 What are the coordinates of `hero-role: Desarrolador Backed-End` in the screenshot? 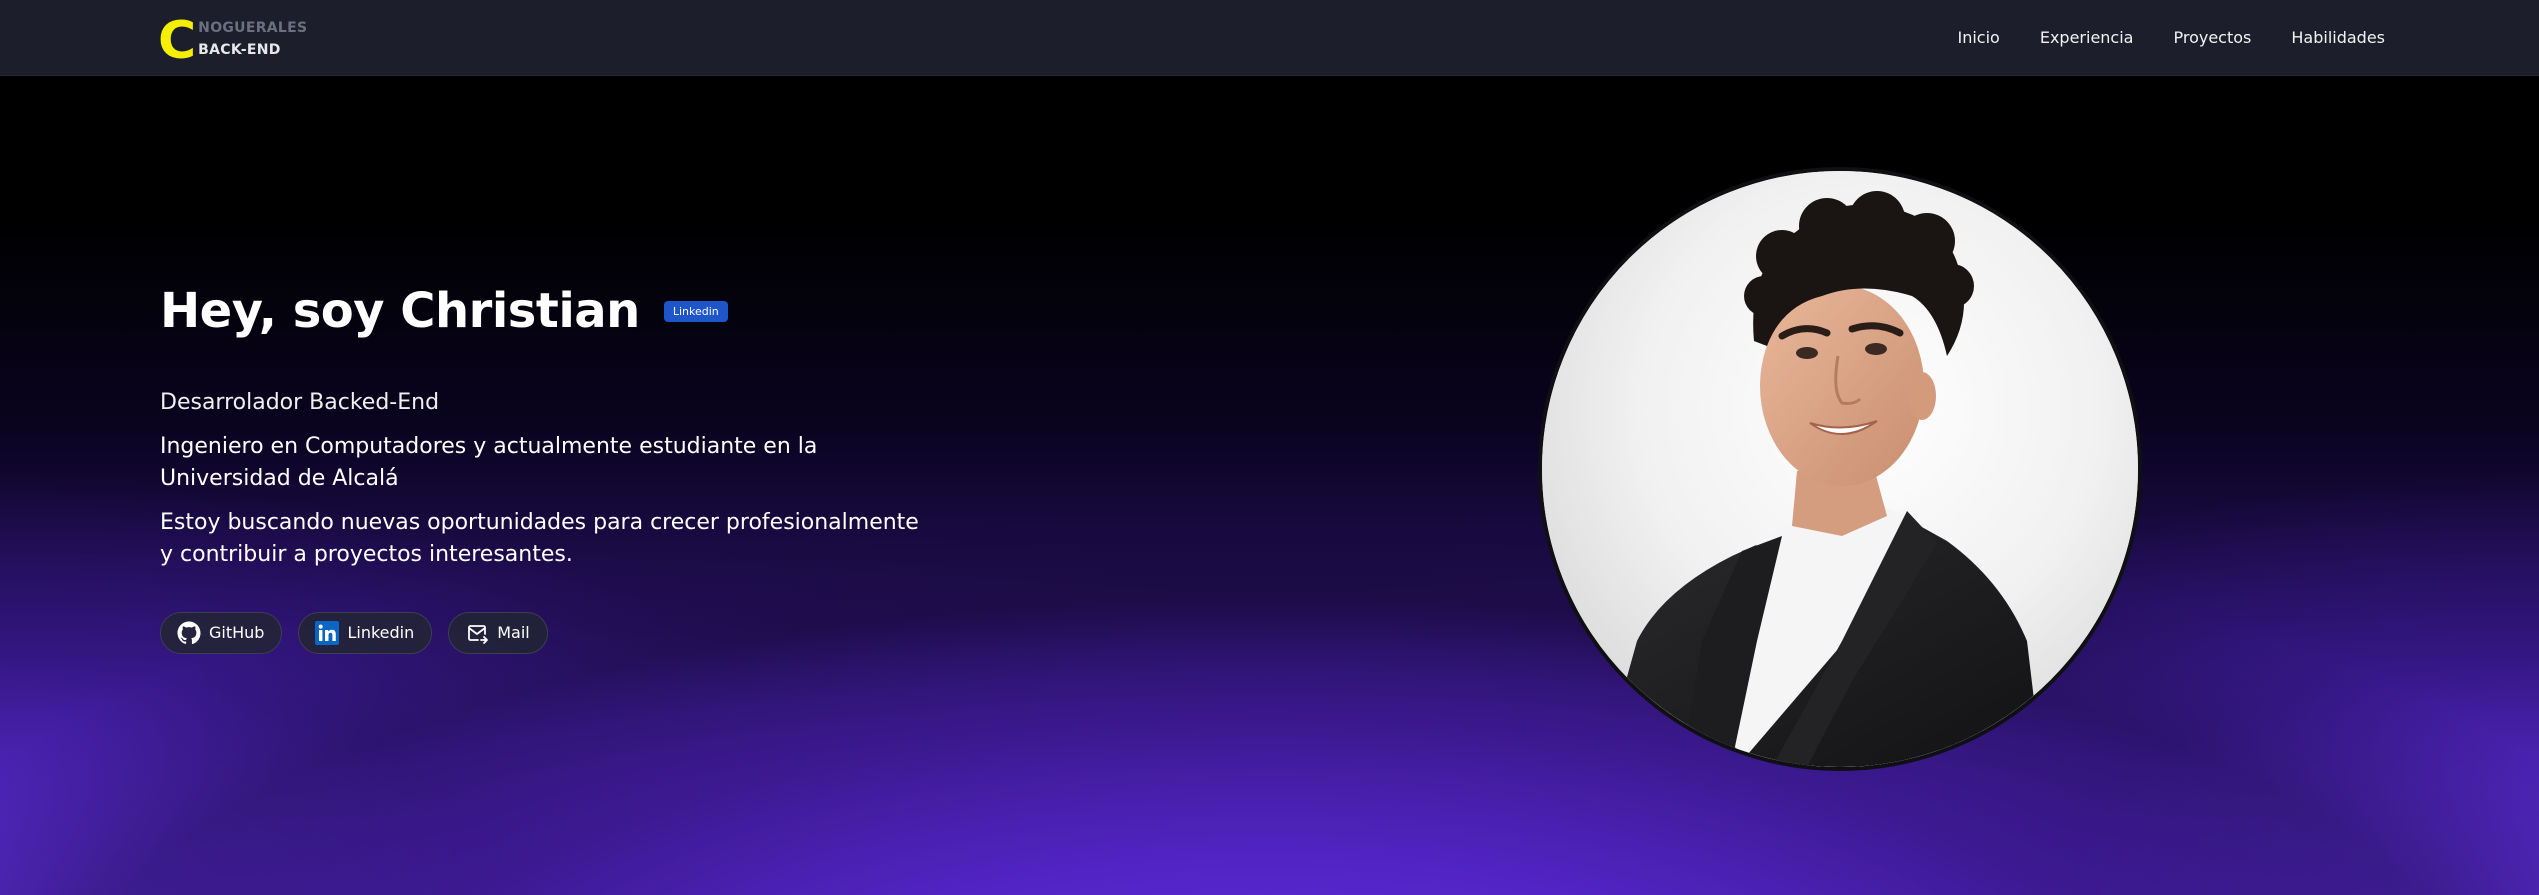 It's located at (300, 402).